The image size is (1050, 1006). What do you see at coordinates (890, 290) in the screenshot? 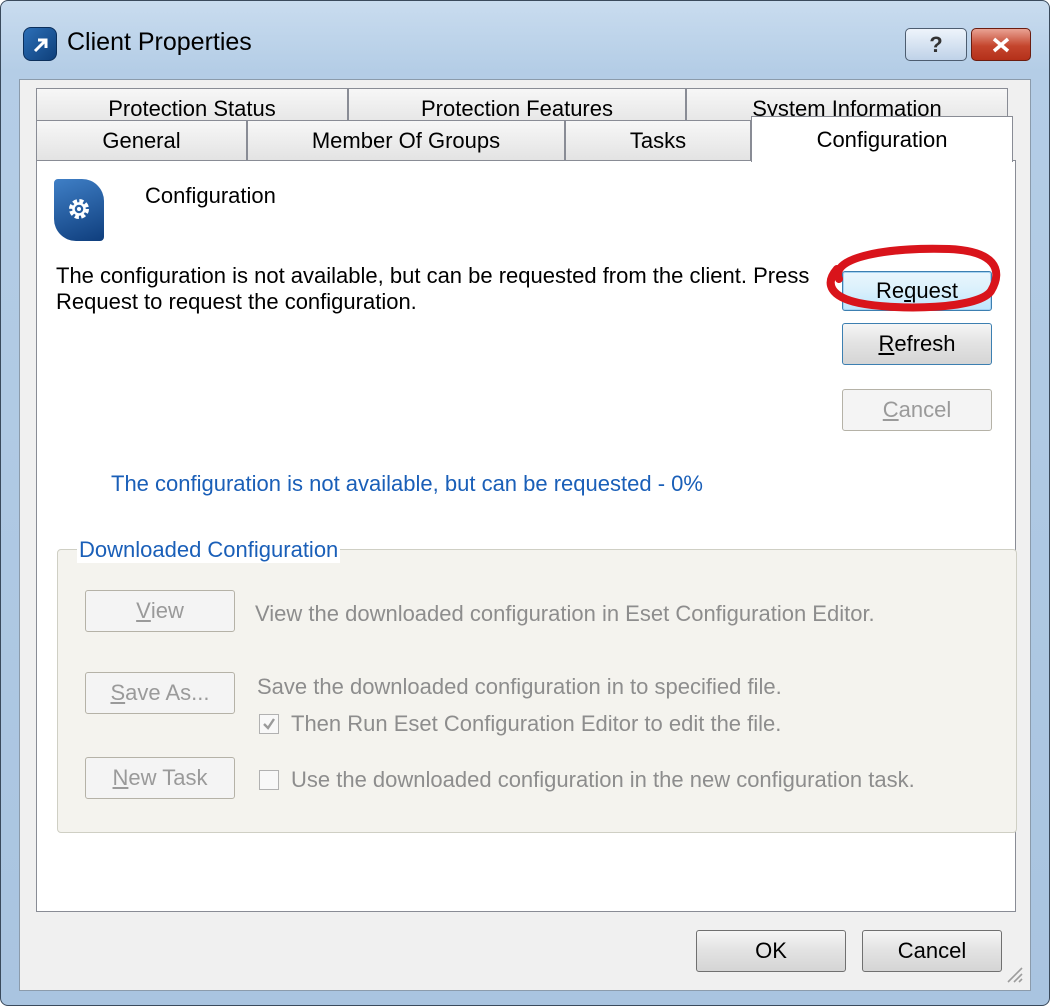
I see `request-label-start: Re` at bounding box center [890, 290].